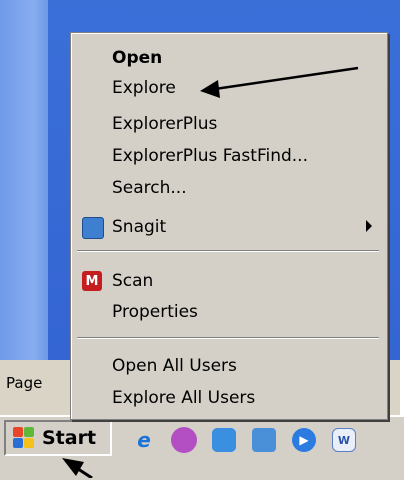 This screenshot has height=480, width=404. What do you see at coordinates (184, 398) in the screenshot?
I see `menu-item-label: Explore All Users` at bounding box center [184, 398].